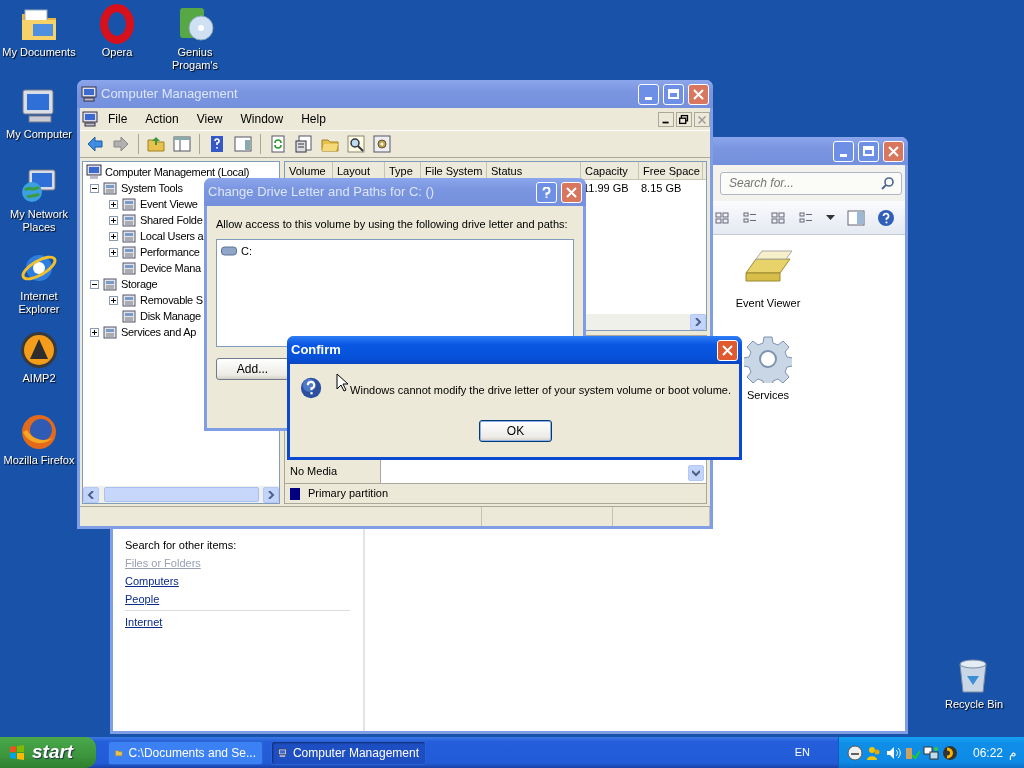  I want to click on icon-label: Mozilla Firefox, so click(39, 460).